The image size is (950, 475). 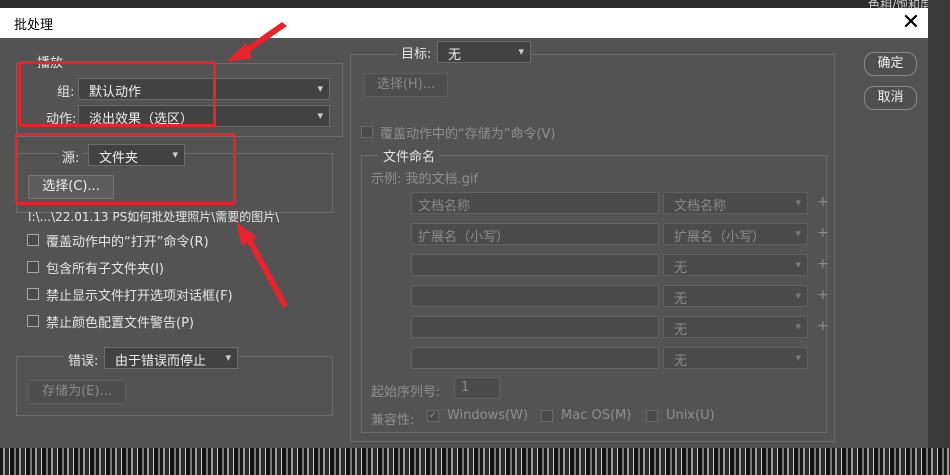 What do you see at coordinates (257, 165) in the screenshot?
I see `annotation-arrows` at bounding box center [257, 165].